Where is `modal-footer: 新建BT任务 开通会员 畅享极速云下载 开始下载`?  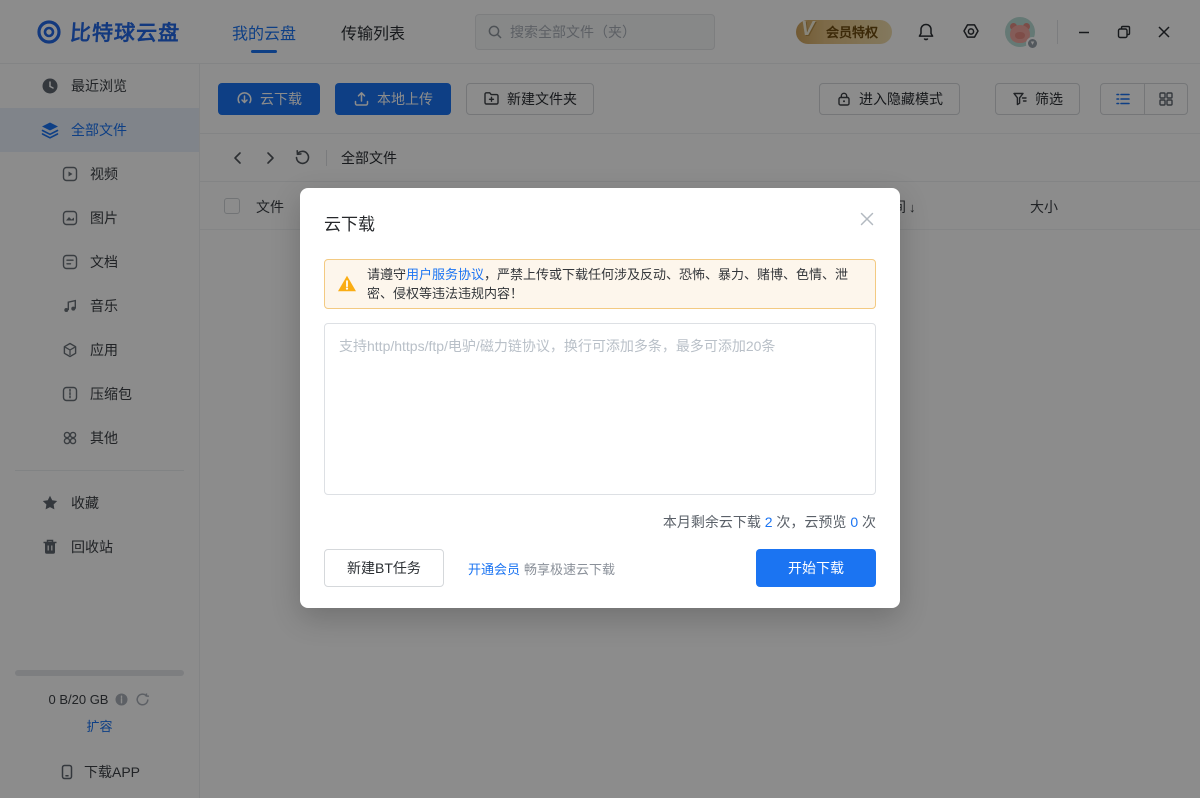 modal-footer: 新建BT任务 开通会员 畅享极速云下载 开始下载 is located at coordinates (600, 568).